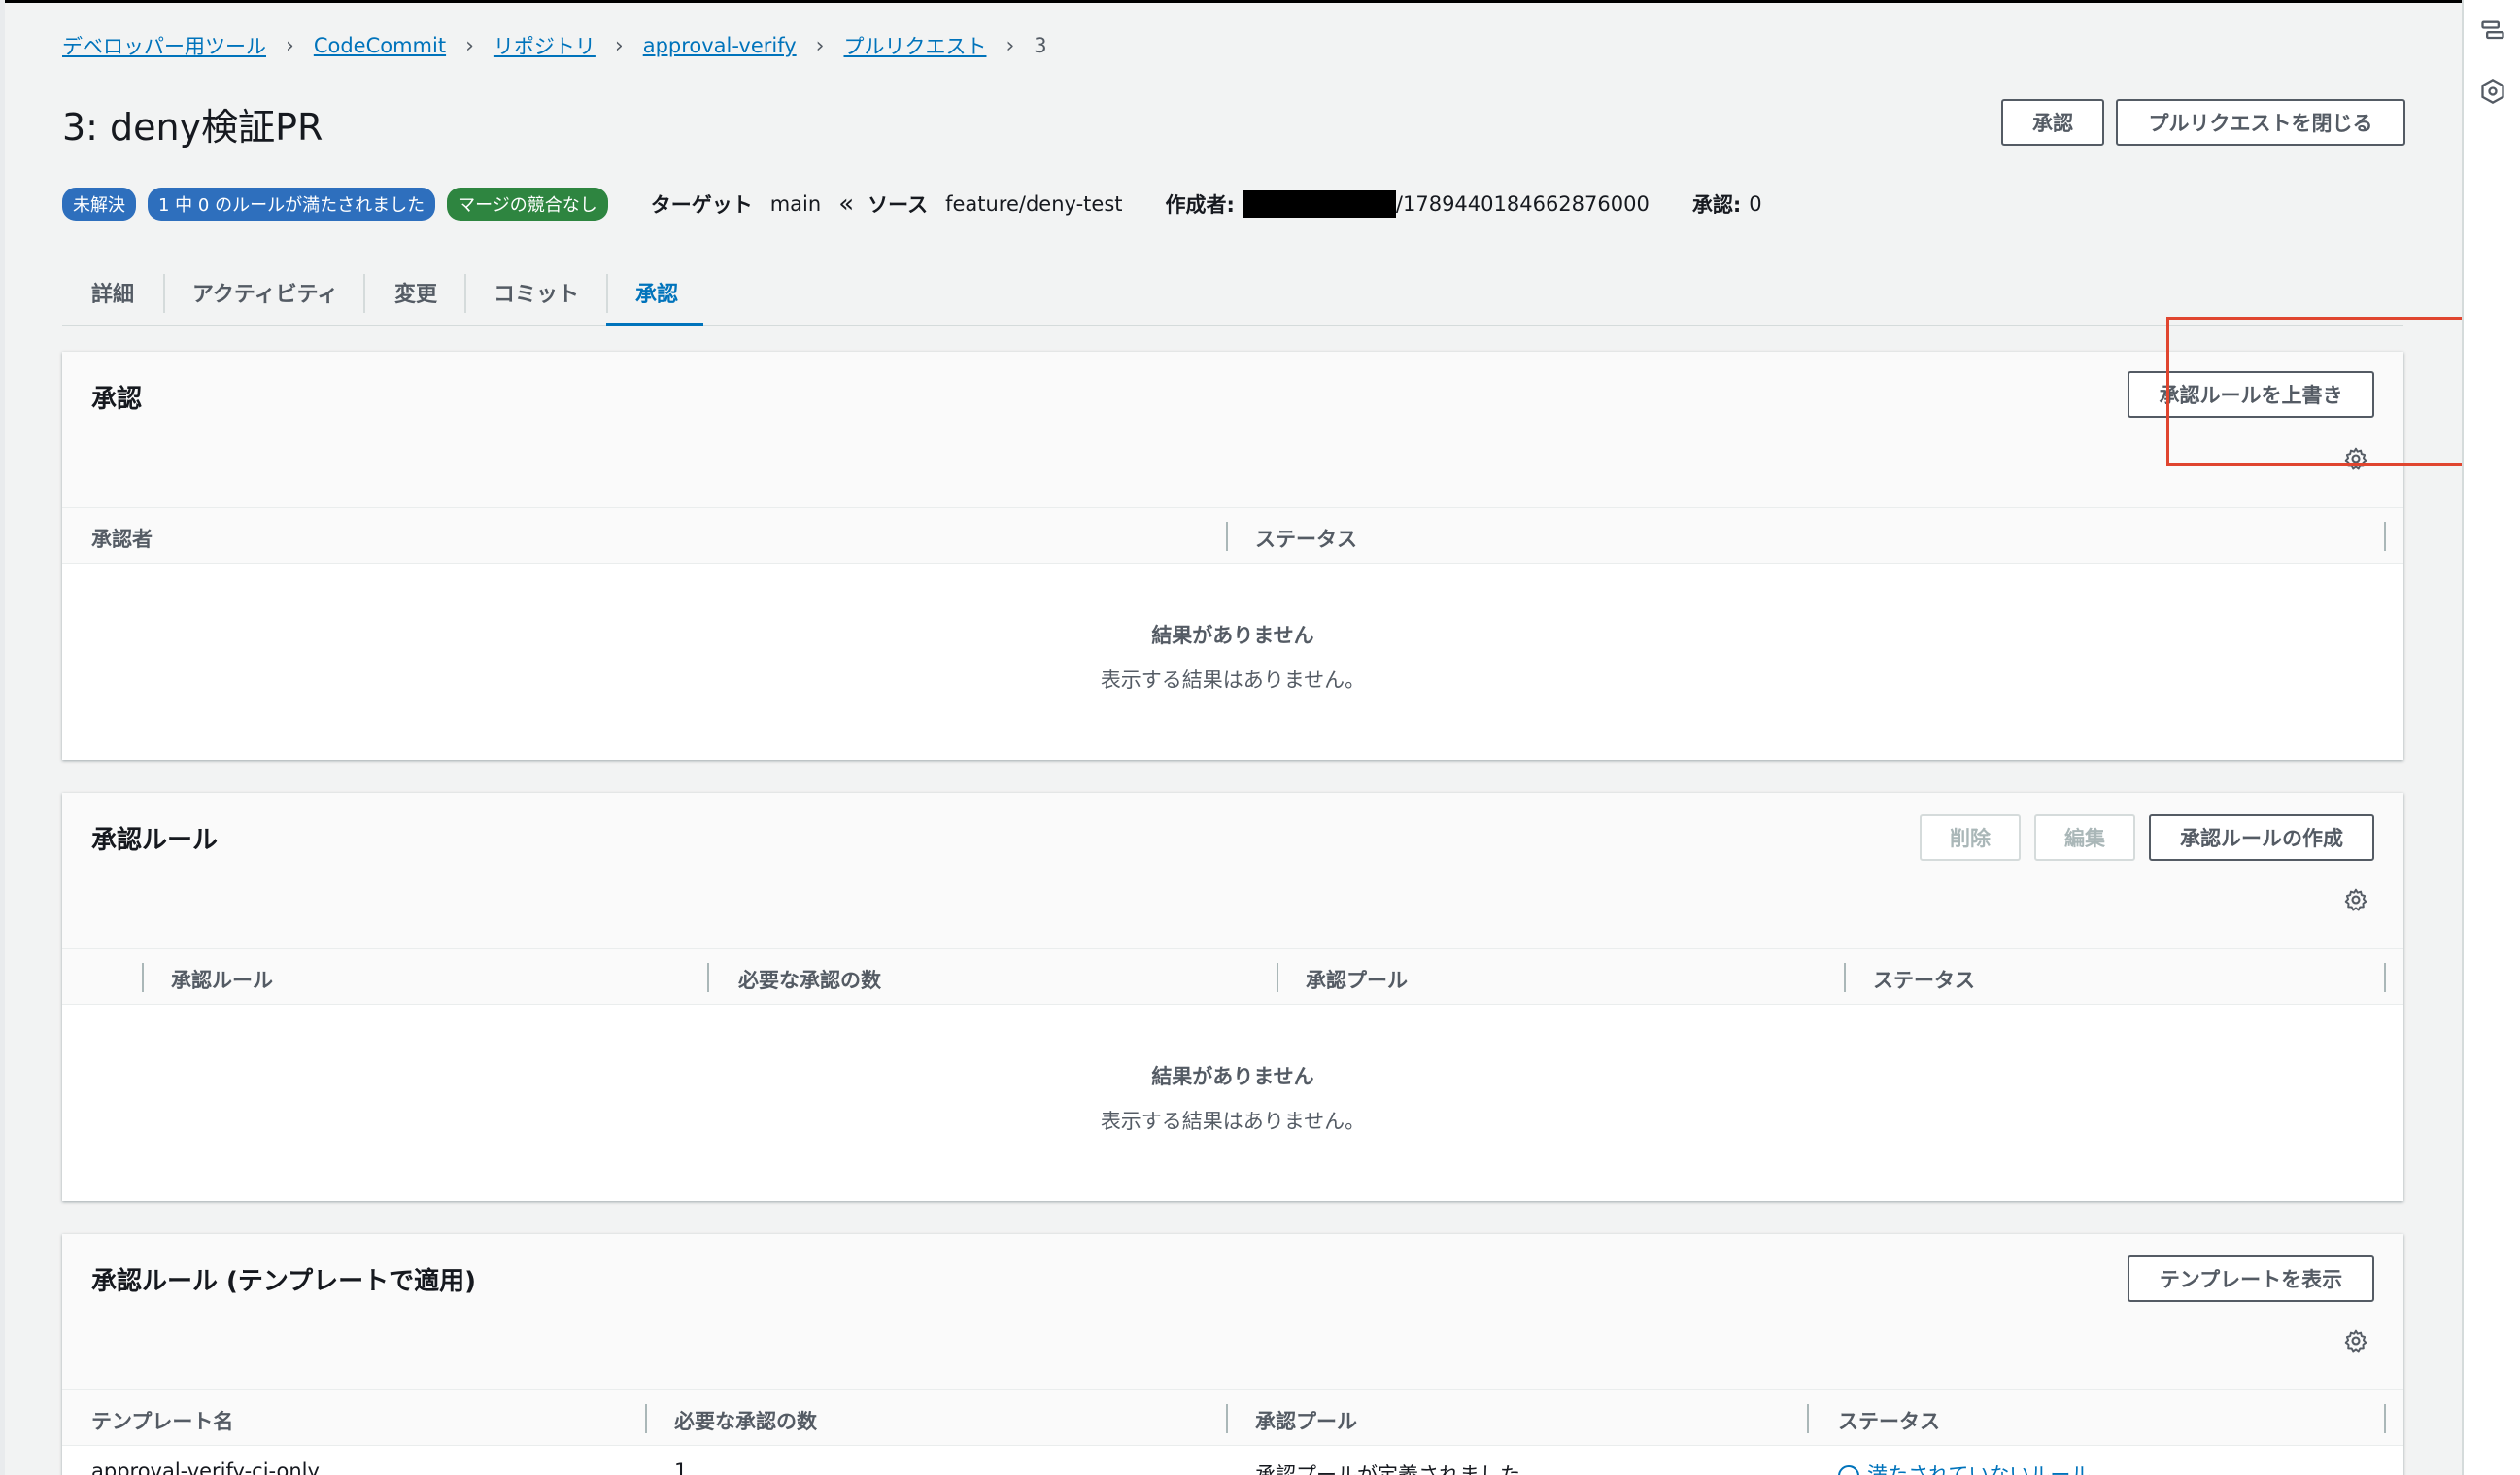  Describe the element at coordinates (1755, 204) in the screenshot. I see `approvals-count: 0` at that location.